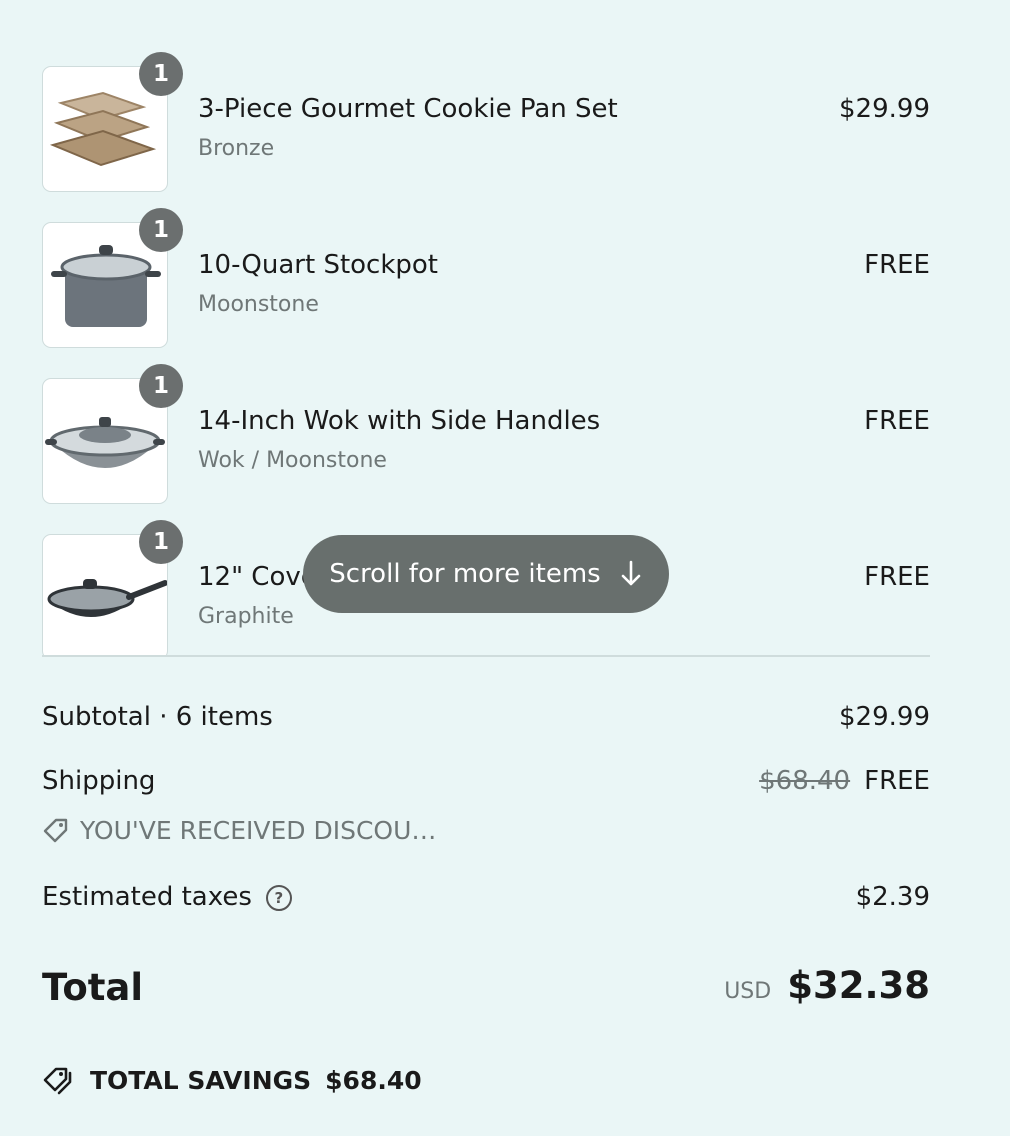 Image resolution: width=1010 pixels, height=1136 pixels. What do you see at coordinates (147, 897) in the screenshot?
I see `taxes-label: Estimated taxes` at bounding box center [147, 897].